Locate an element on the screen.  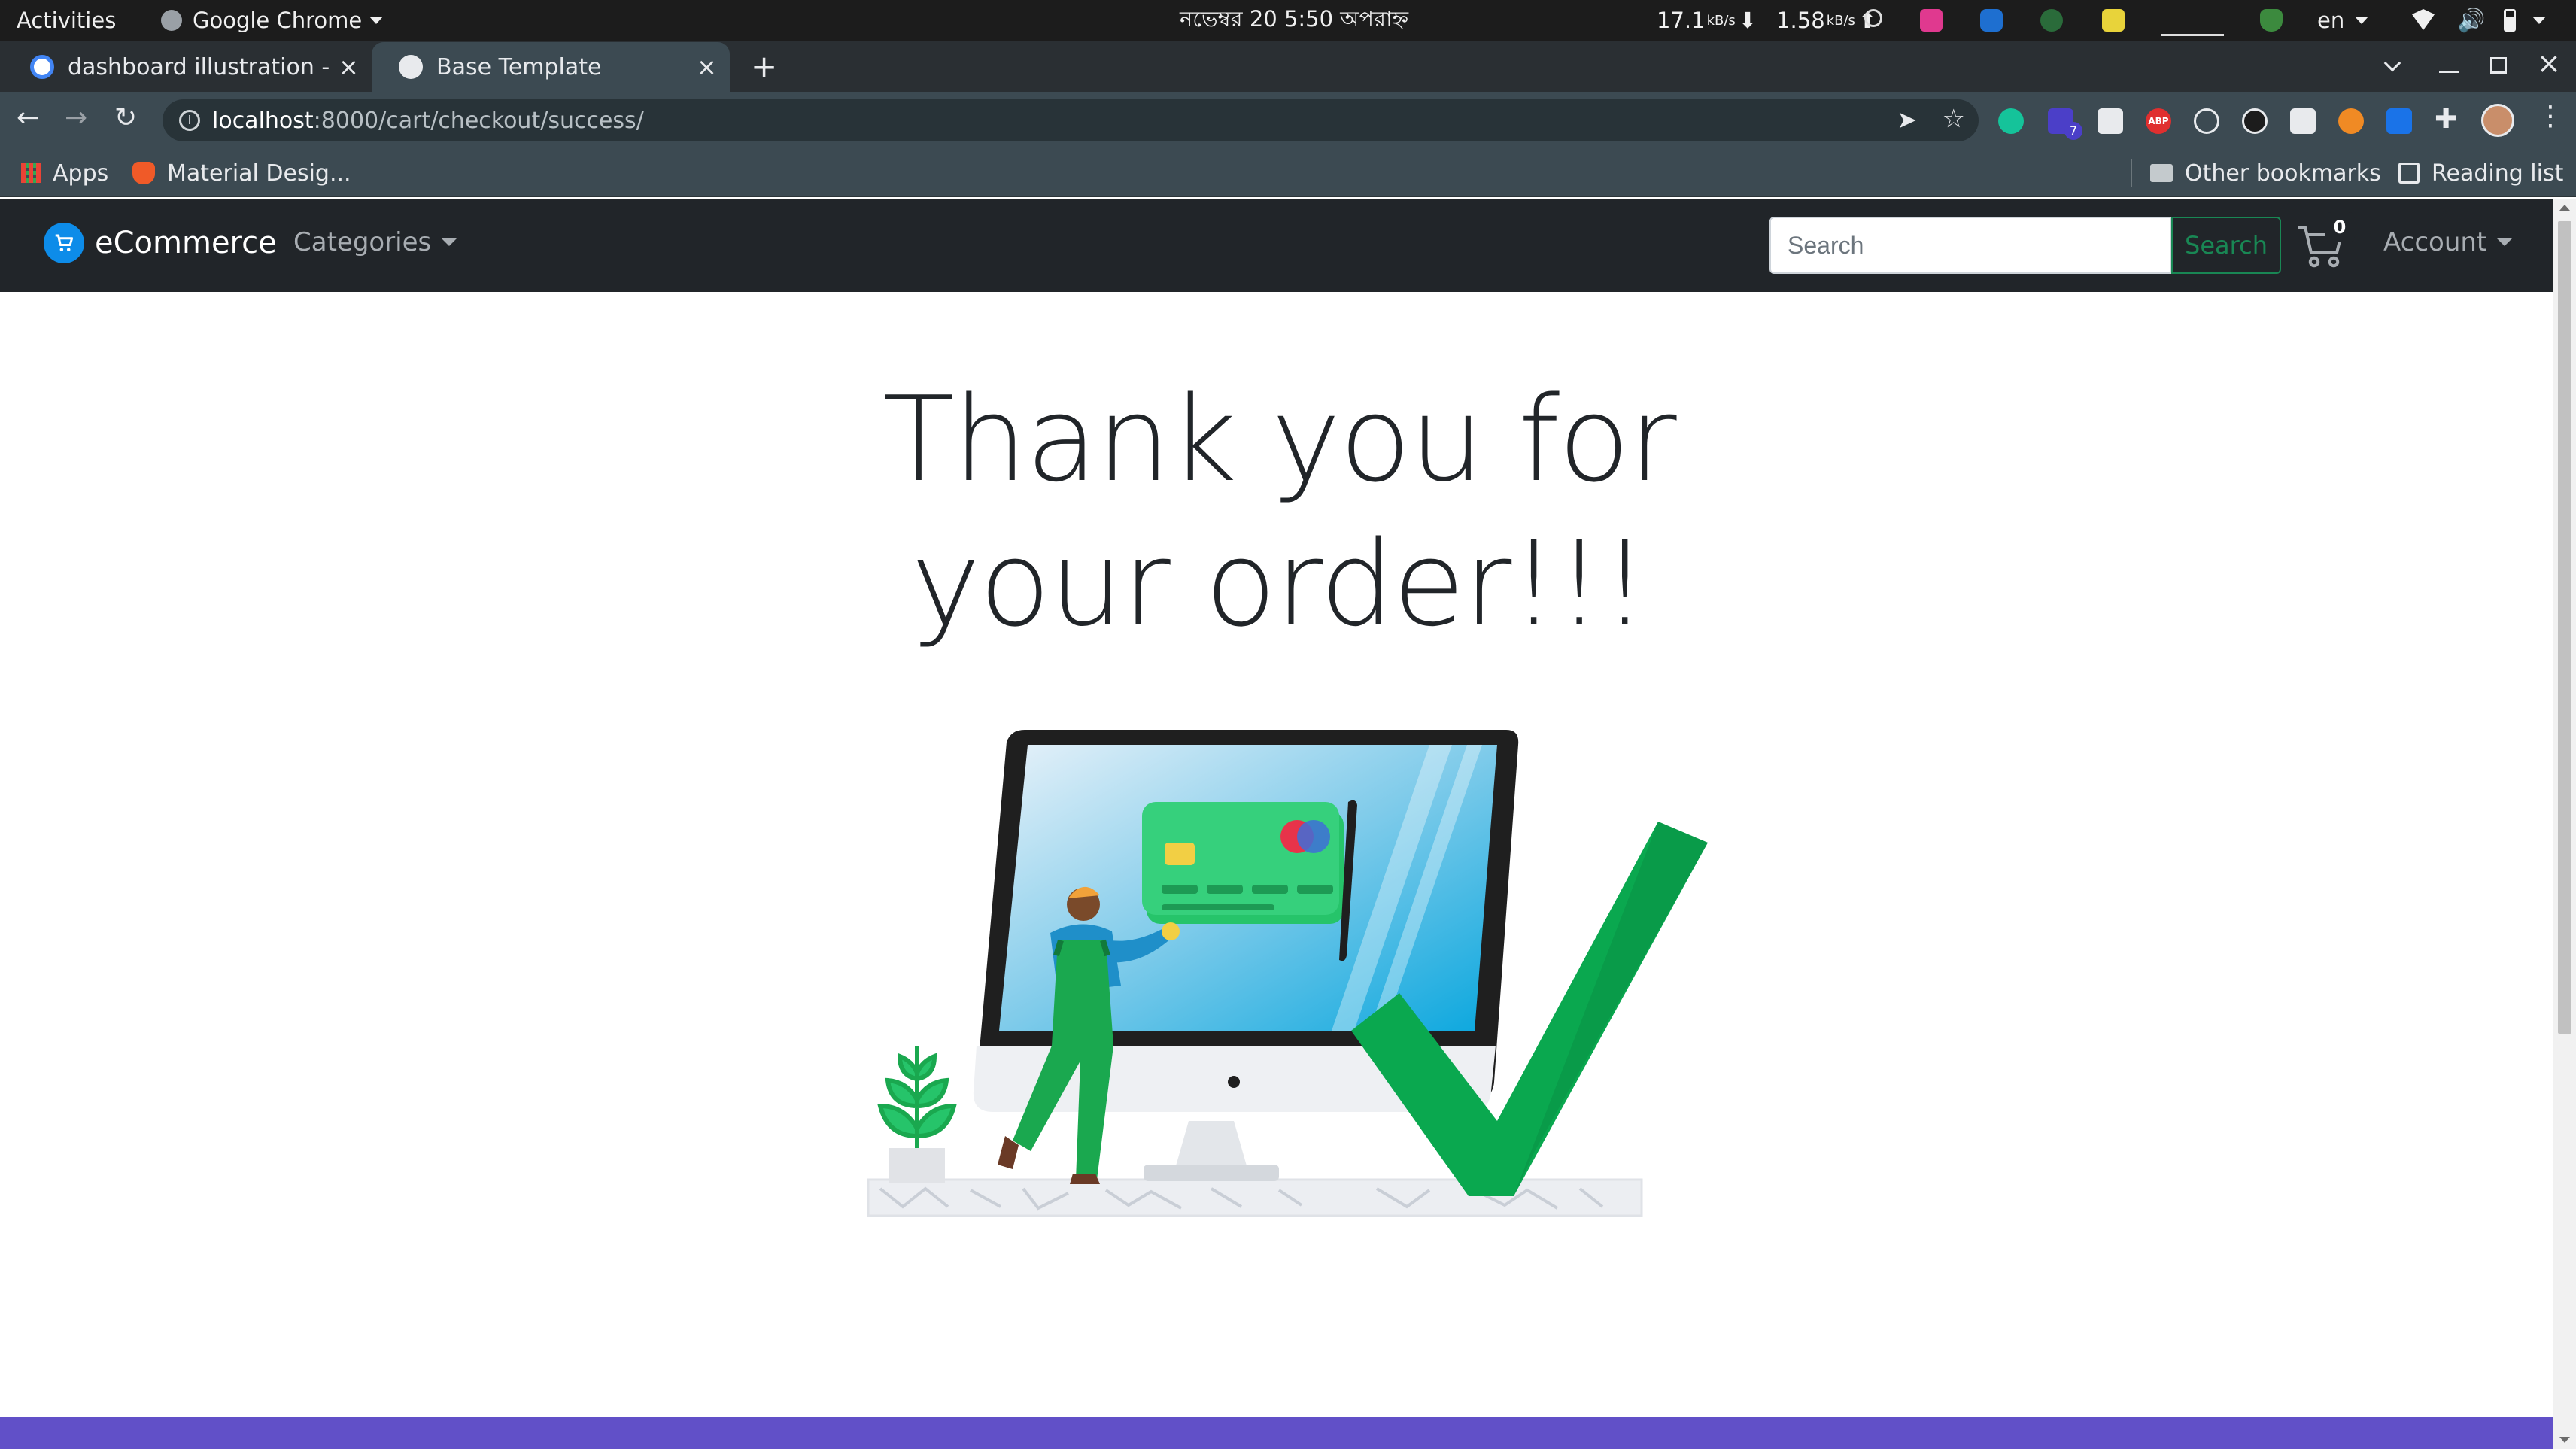
link-icon is located at coordinates (1873, 18).